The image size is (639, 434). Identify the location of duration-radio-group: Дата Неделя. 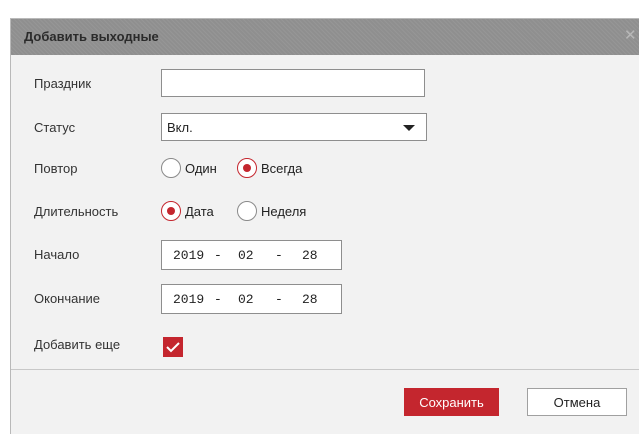
(241, 212).